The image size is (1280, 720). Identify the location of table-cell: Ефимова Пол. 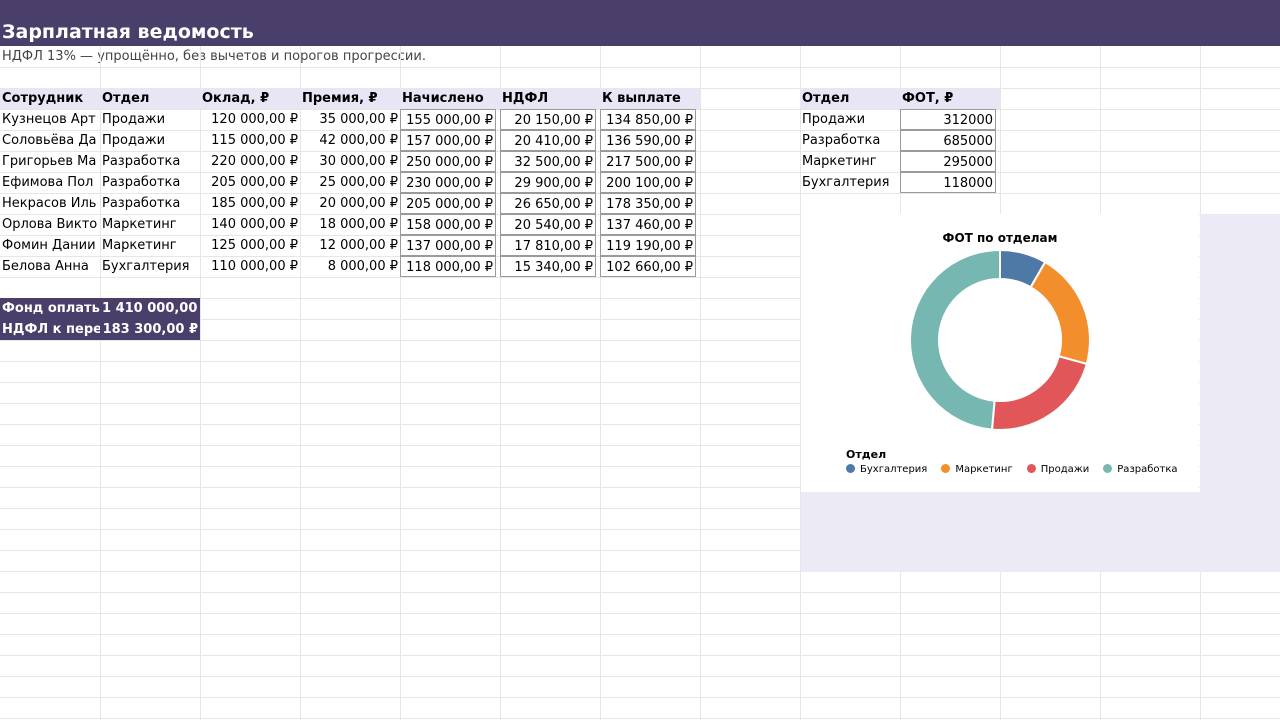
(50, 182).